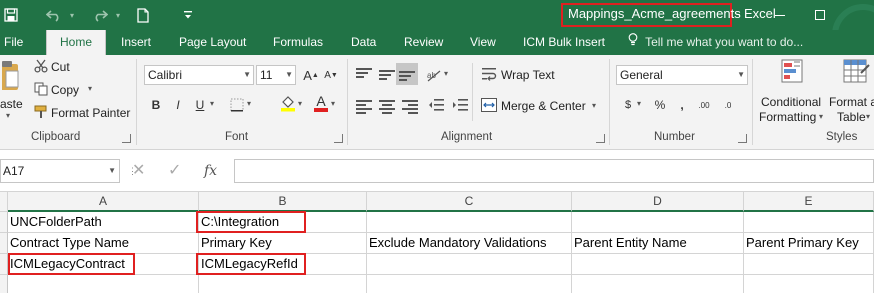 This screenshot has height=293, width=874. I want to click on cell-e2: Parent Primary Key, so click(809, 243).